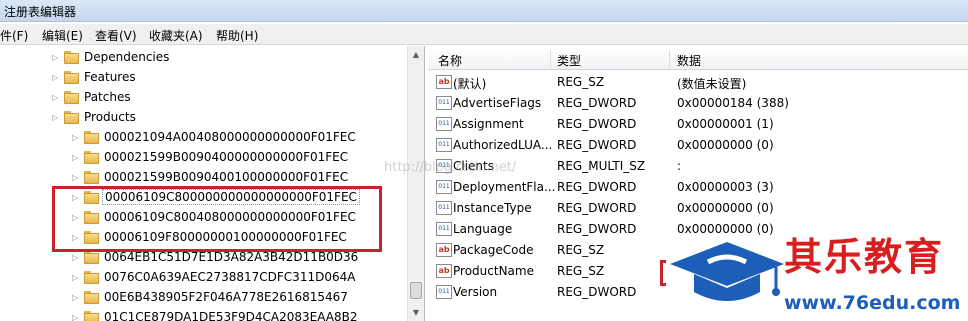 This screenshot has height=321, width=968. Describe the element at coordinates (601, 166) in the screenshot. I see `value-type: REG_MULTI_SZ` at that location.